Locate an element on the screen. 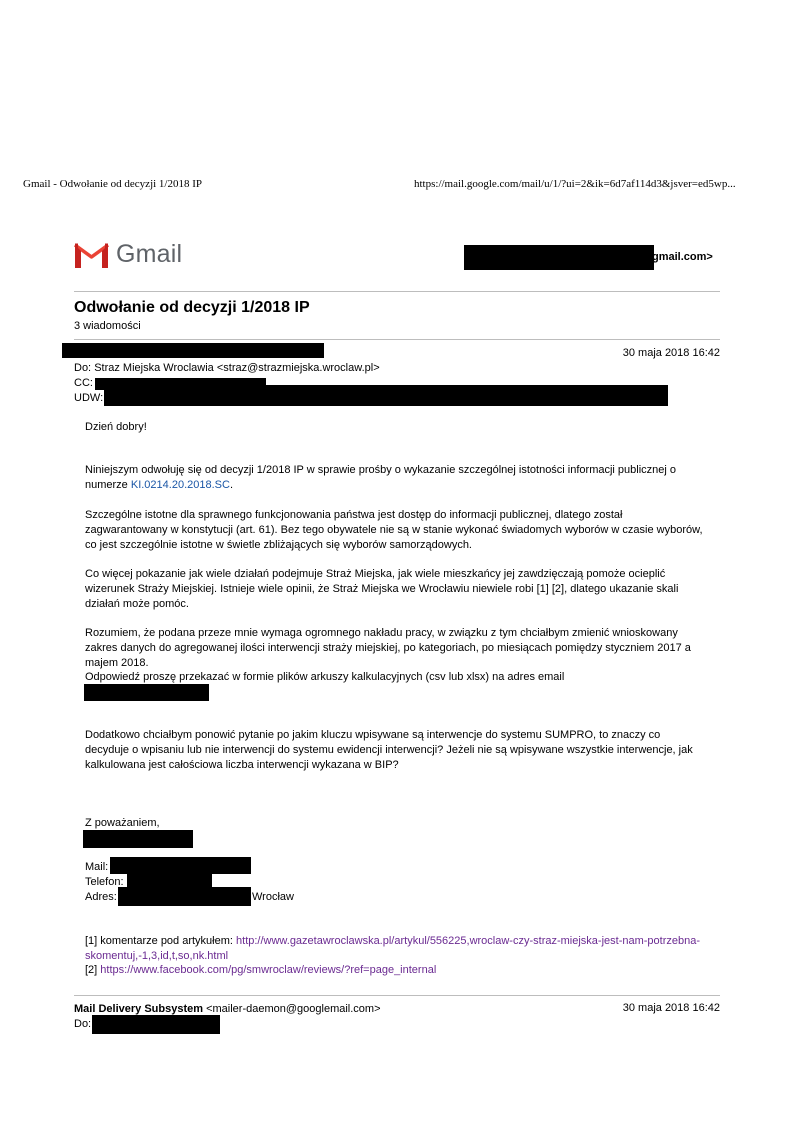 This screenshot has height=1124, width=794. message-2-date: 30 maja 2018 16:42 is located at coordinates (671, 1008).